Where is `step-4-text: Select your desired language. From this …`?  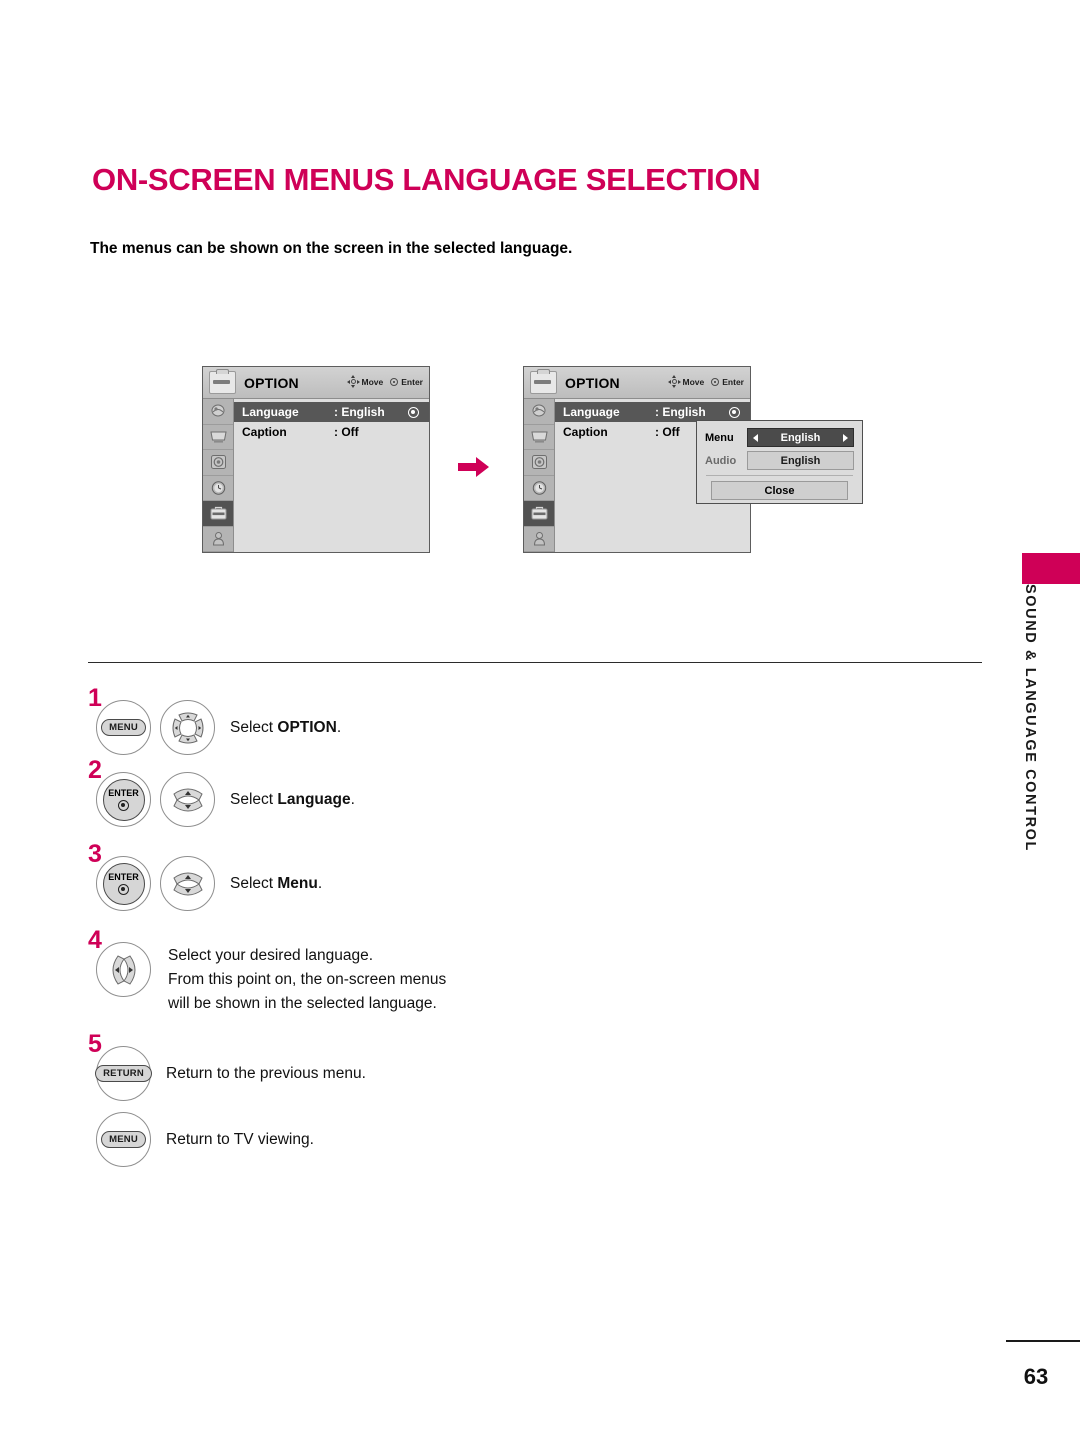
step-4-text: Select your desired language. From this … is located at coordinates (307, 980).